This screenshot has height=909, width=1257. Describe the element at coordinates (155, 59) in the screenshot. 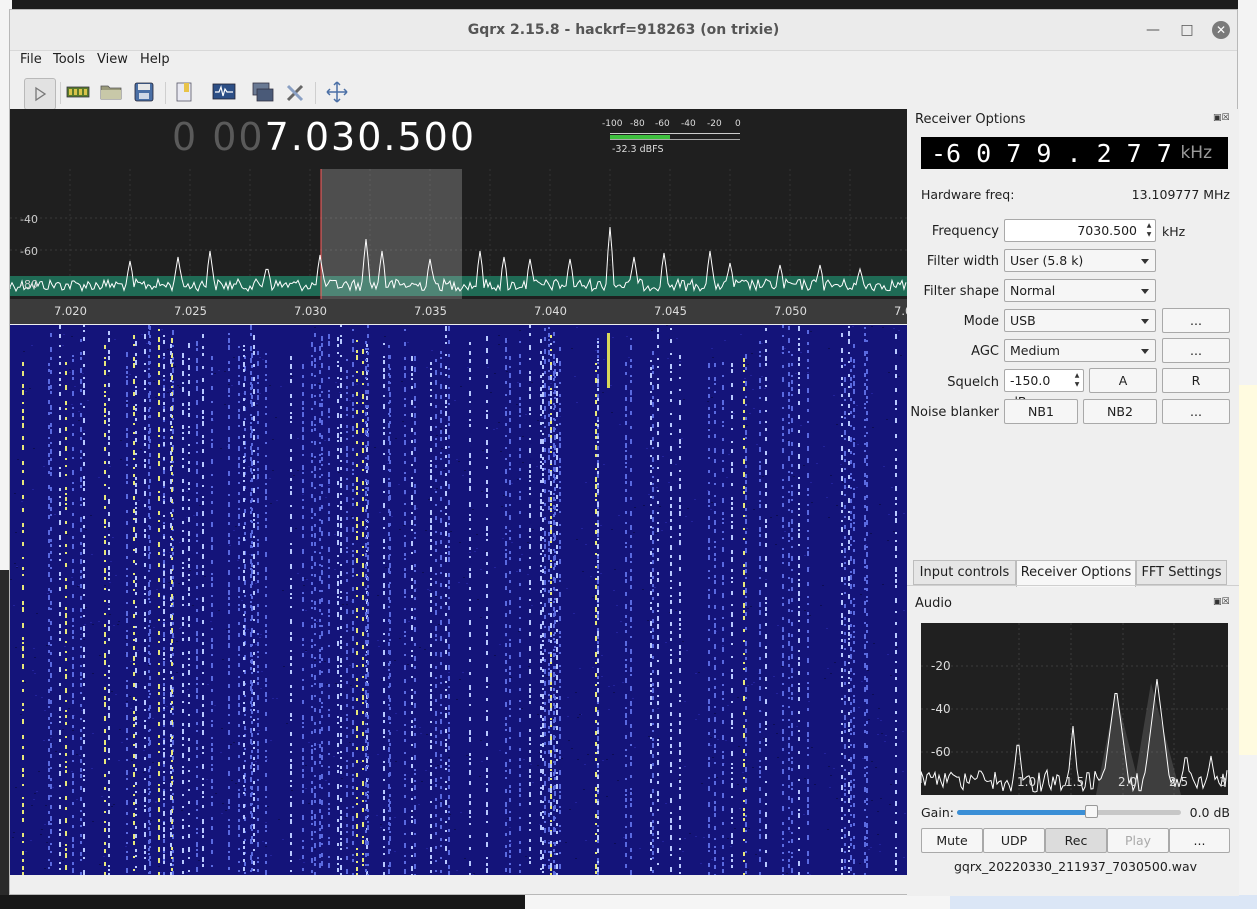

I see `menu-help: Help` at that location.